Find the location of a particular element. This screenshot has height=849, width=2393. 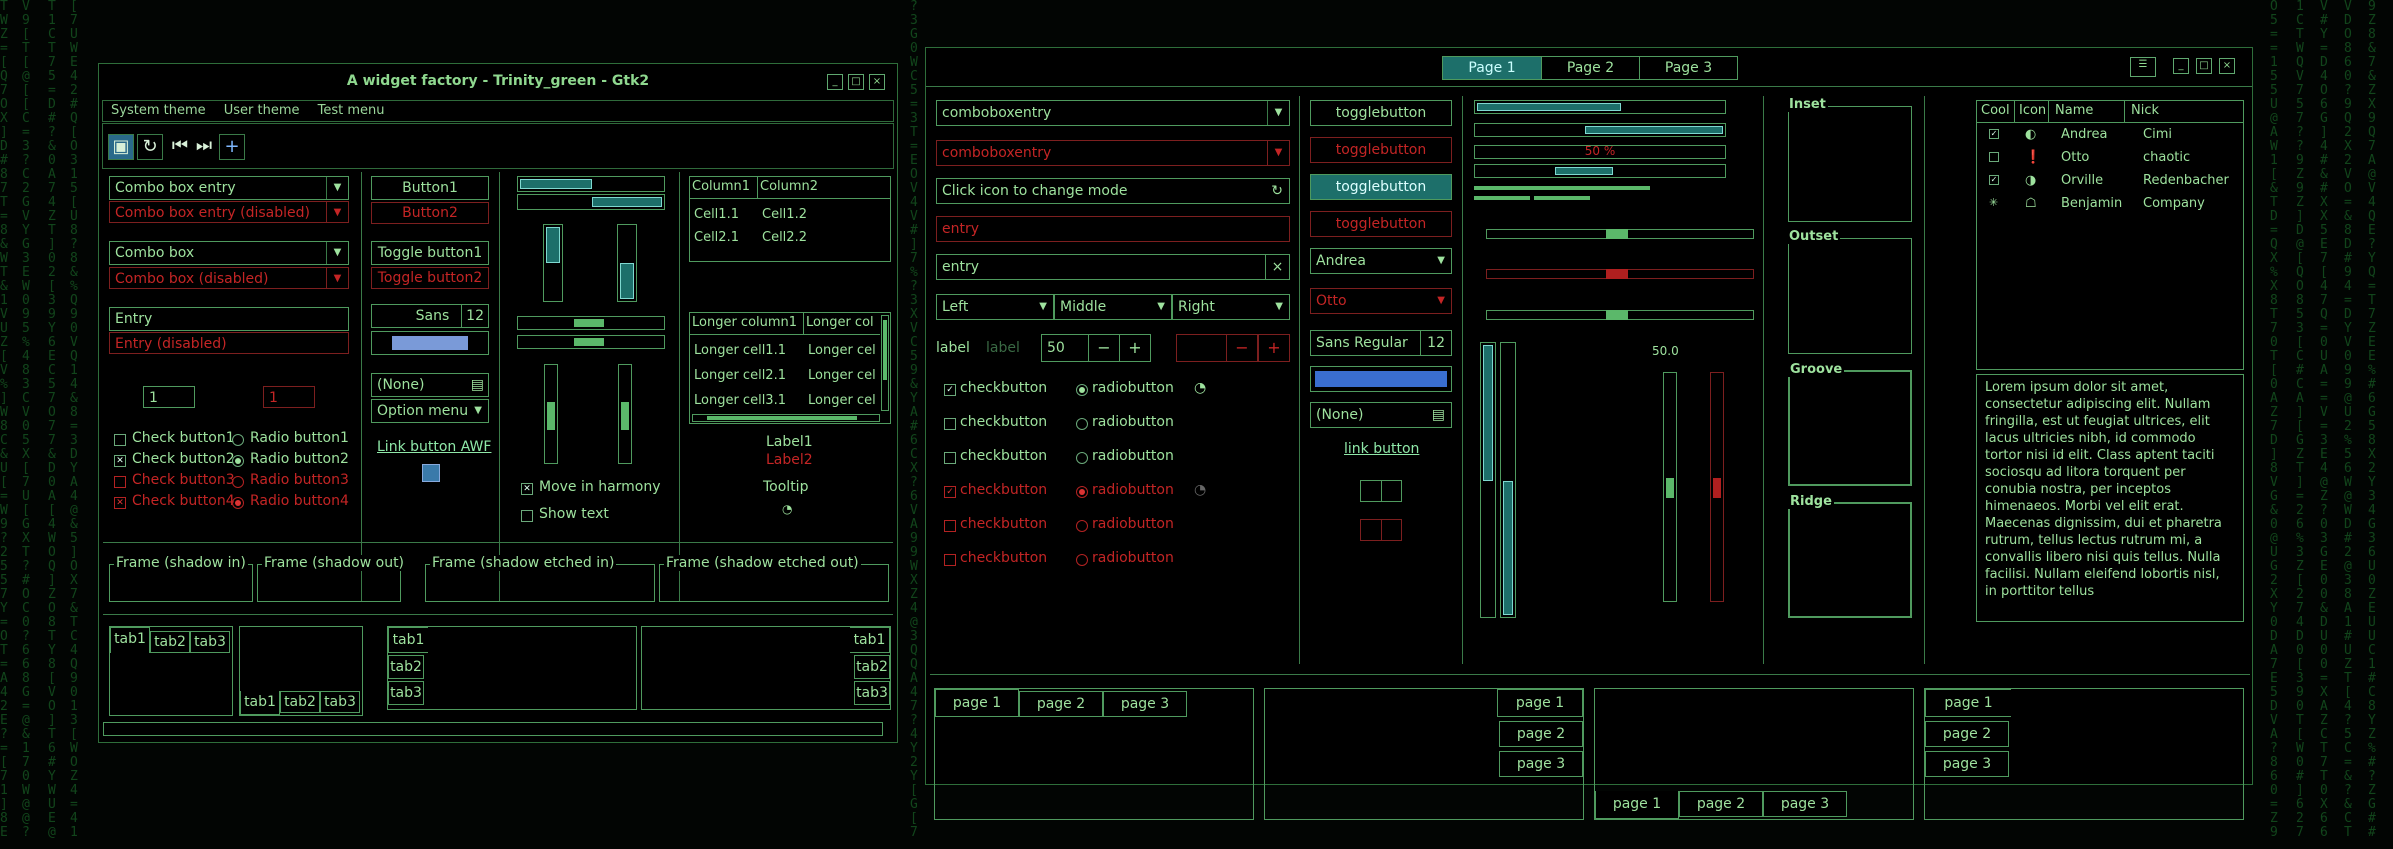

tree-row-check is located at coordinates (1994, 157).